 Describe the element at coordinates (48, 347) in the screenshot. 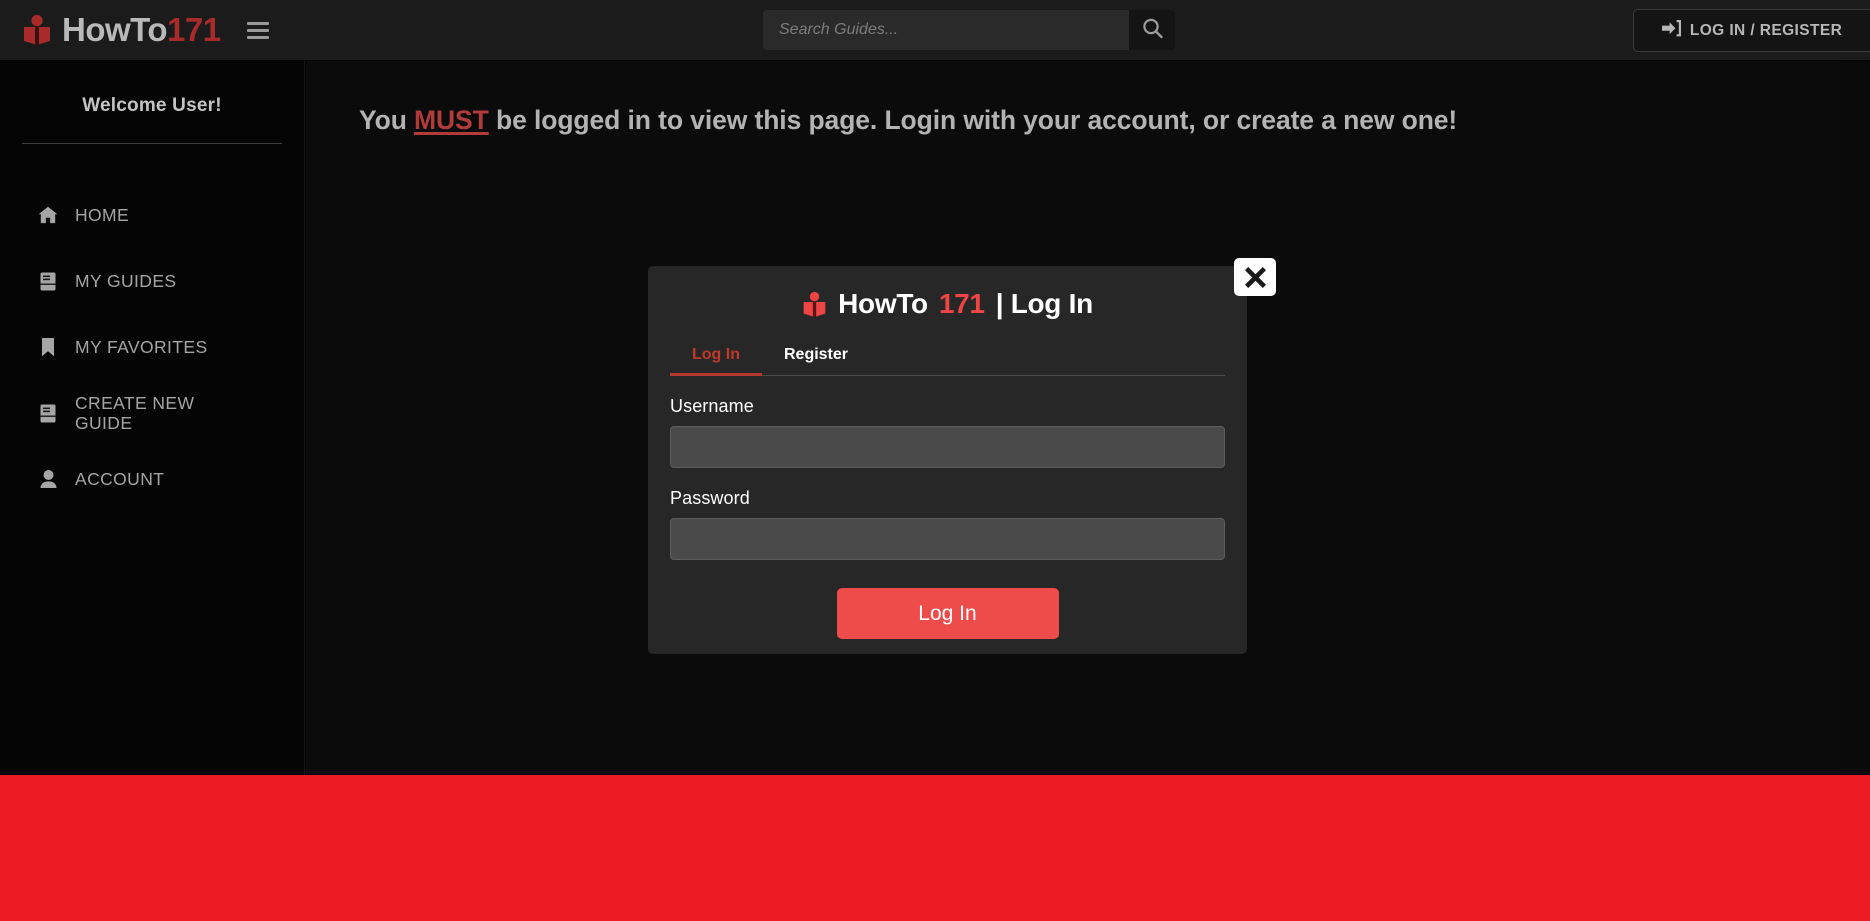

I see `bookmark-icon` at that location.